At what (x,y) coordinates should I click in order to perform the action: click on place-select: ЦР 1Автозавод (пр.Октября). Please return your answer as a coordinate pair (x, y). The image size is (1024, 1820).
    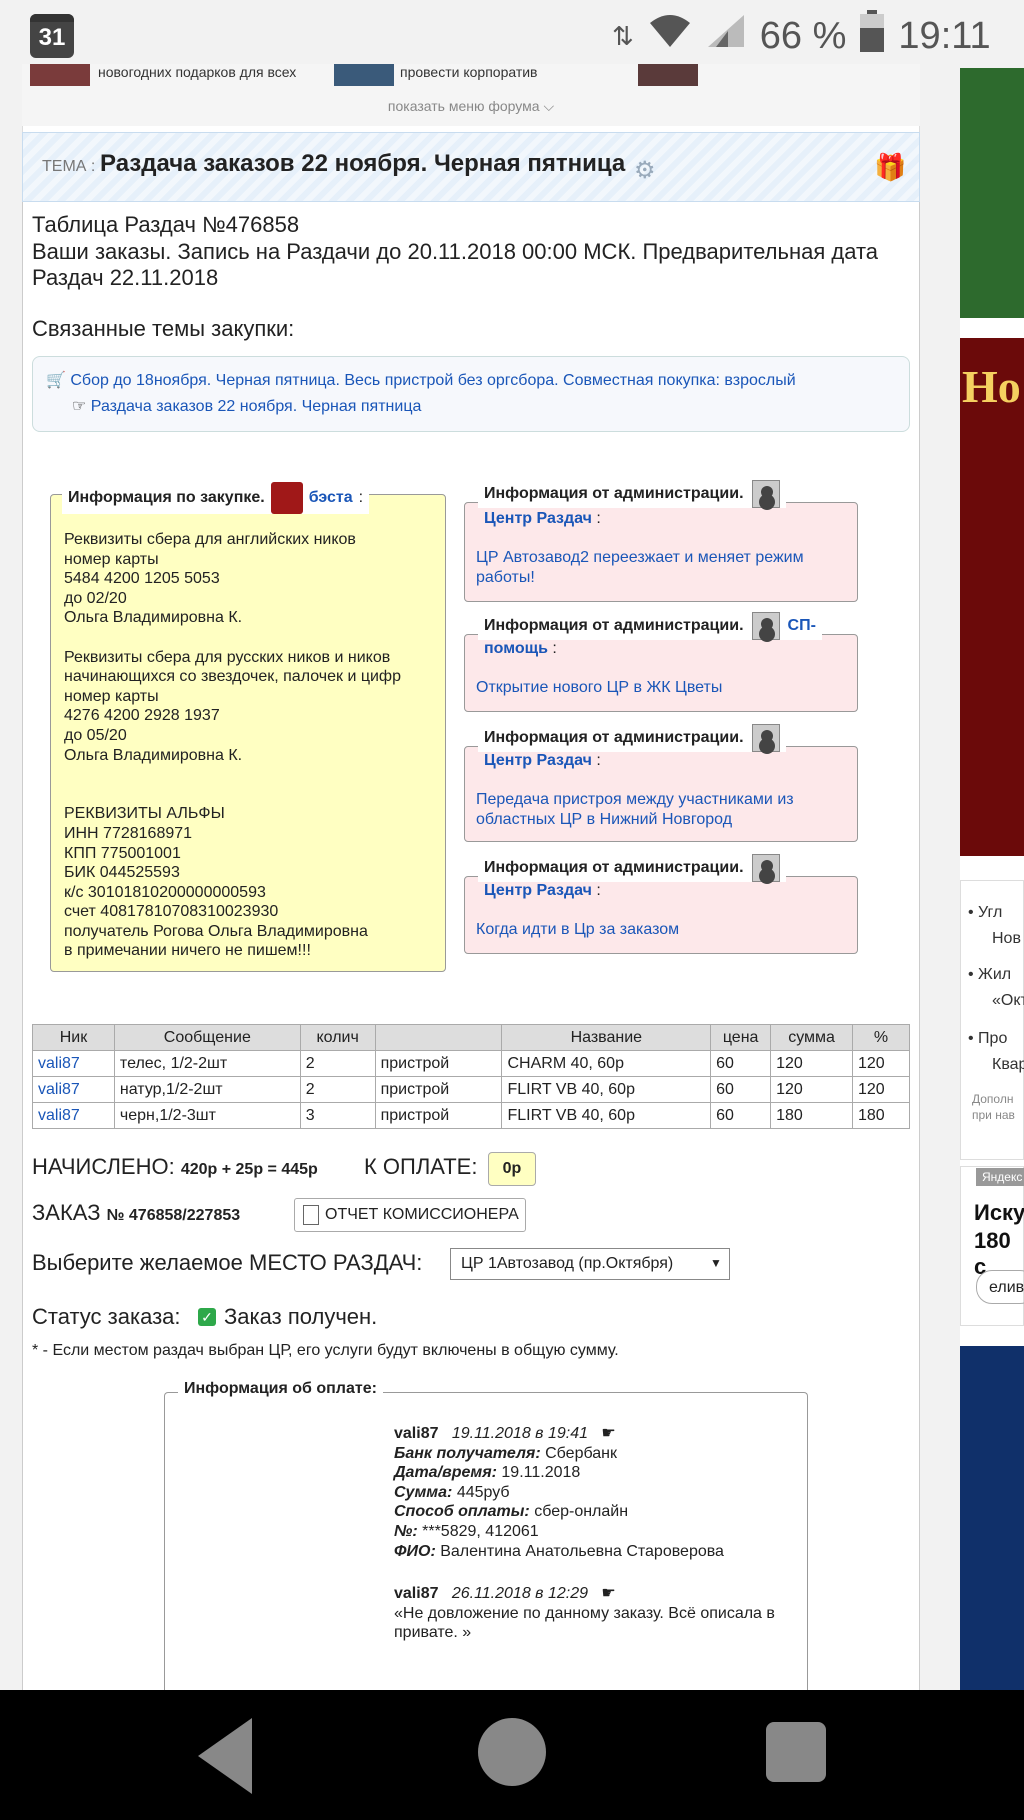
    Looking at the image, I should click on (590, 1264).